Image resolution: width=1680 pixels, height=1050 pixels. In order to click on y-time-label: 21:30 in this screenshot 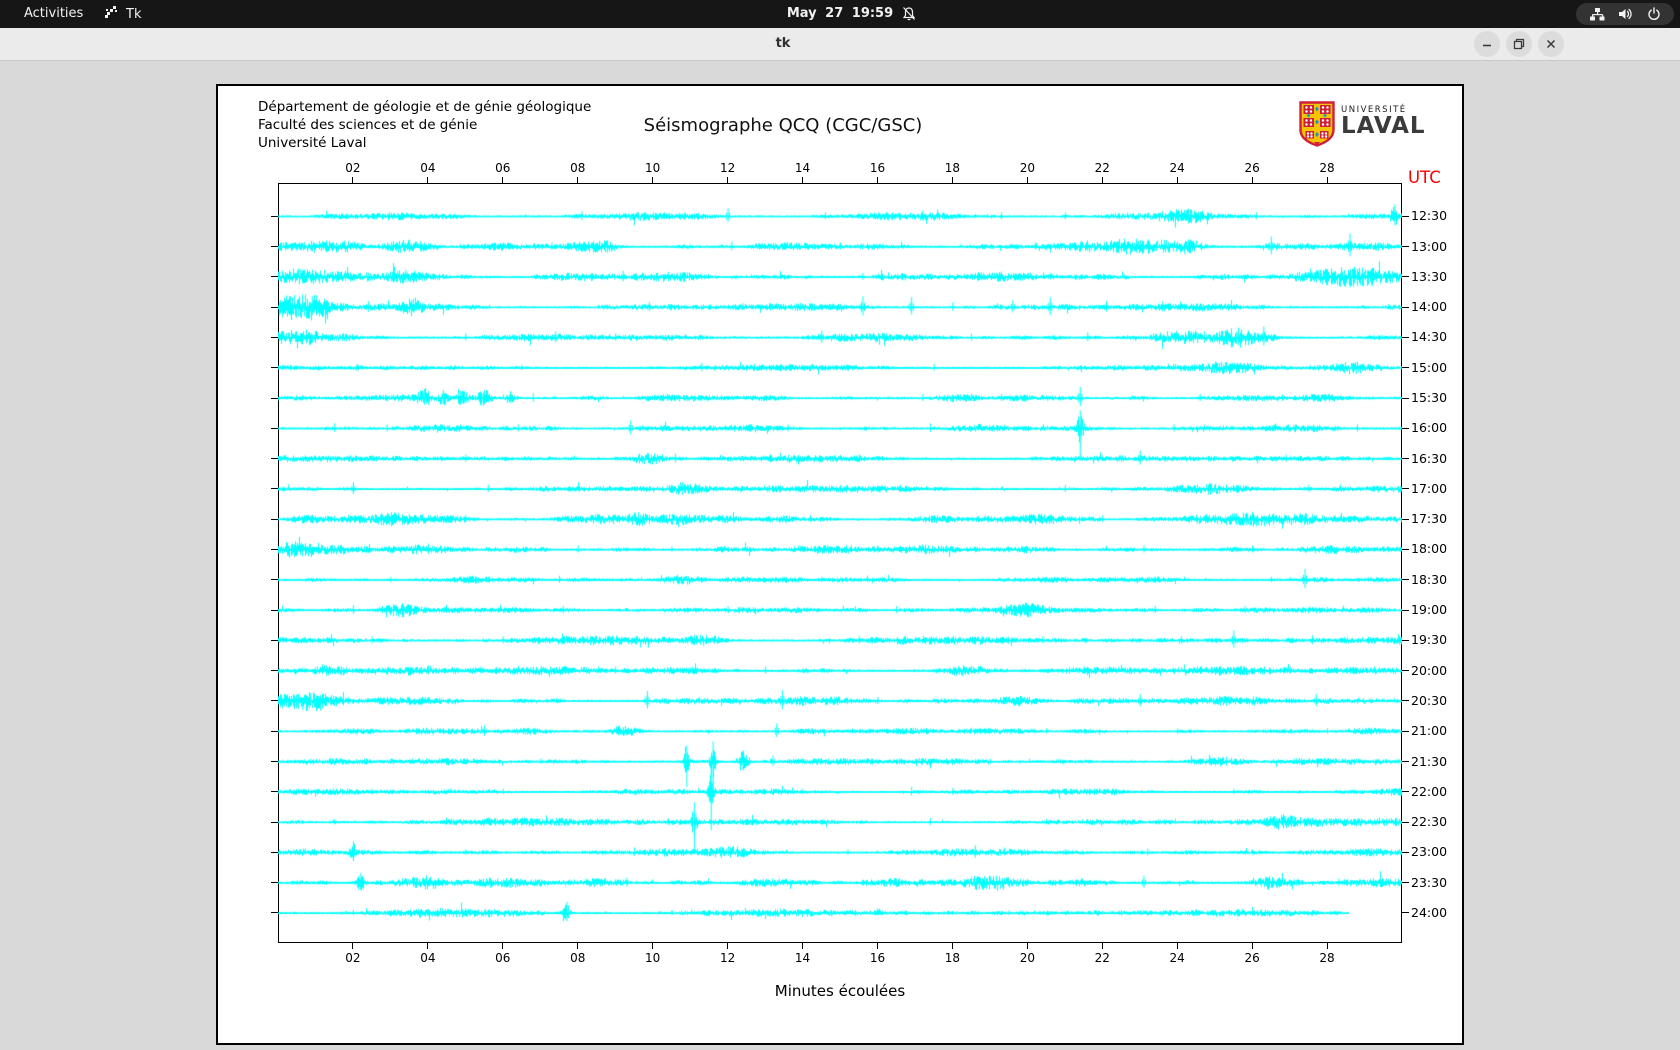, I will do `click(1429, 761)`.